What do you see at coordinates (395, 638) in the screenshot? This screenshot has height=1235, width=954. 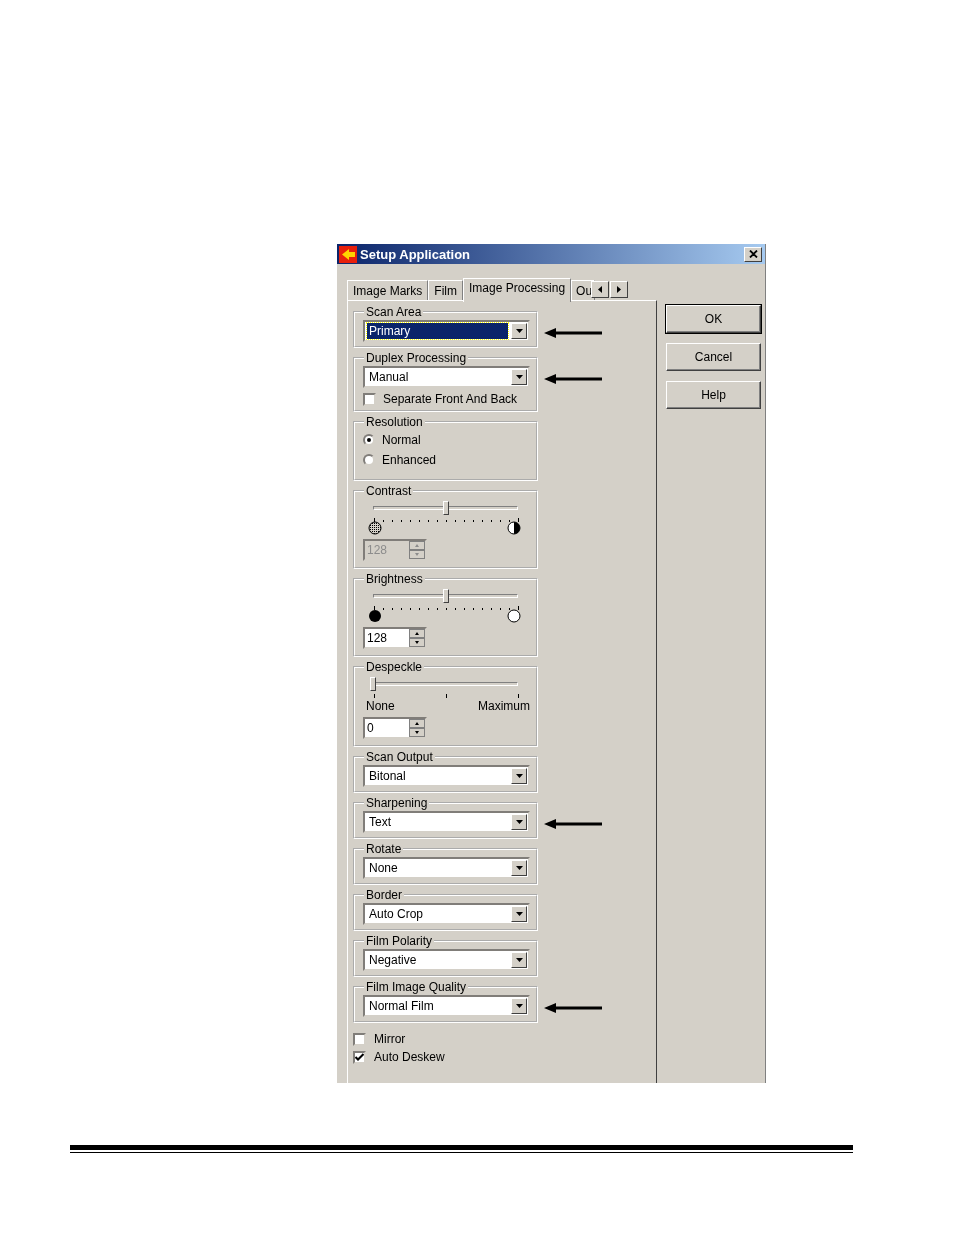 I see `number-field: 128` at bounding box center [395, 638].